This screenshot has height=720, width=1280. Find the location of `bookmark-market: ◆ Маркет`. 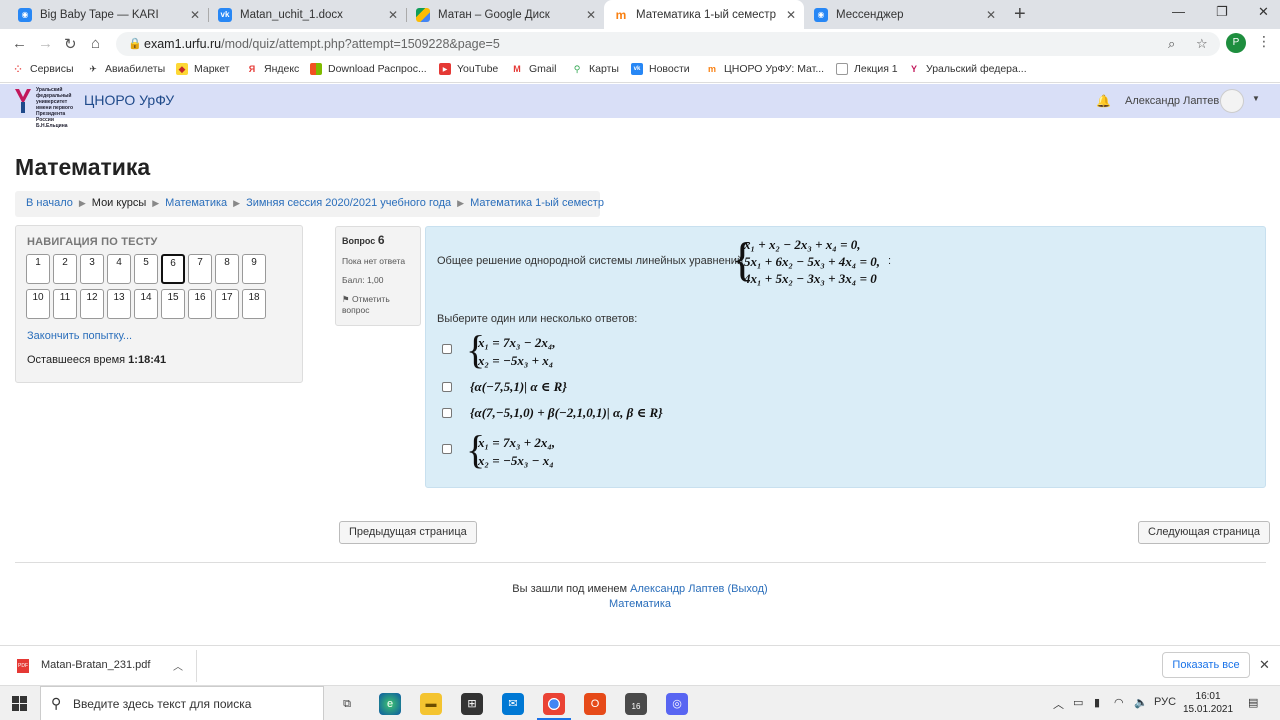

bookmark-market: ◆ Маркет is located at coordinates (203, 69).